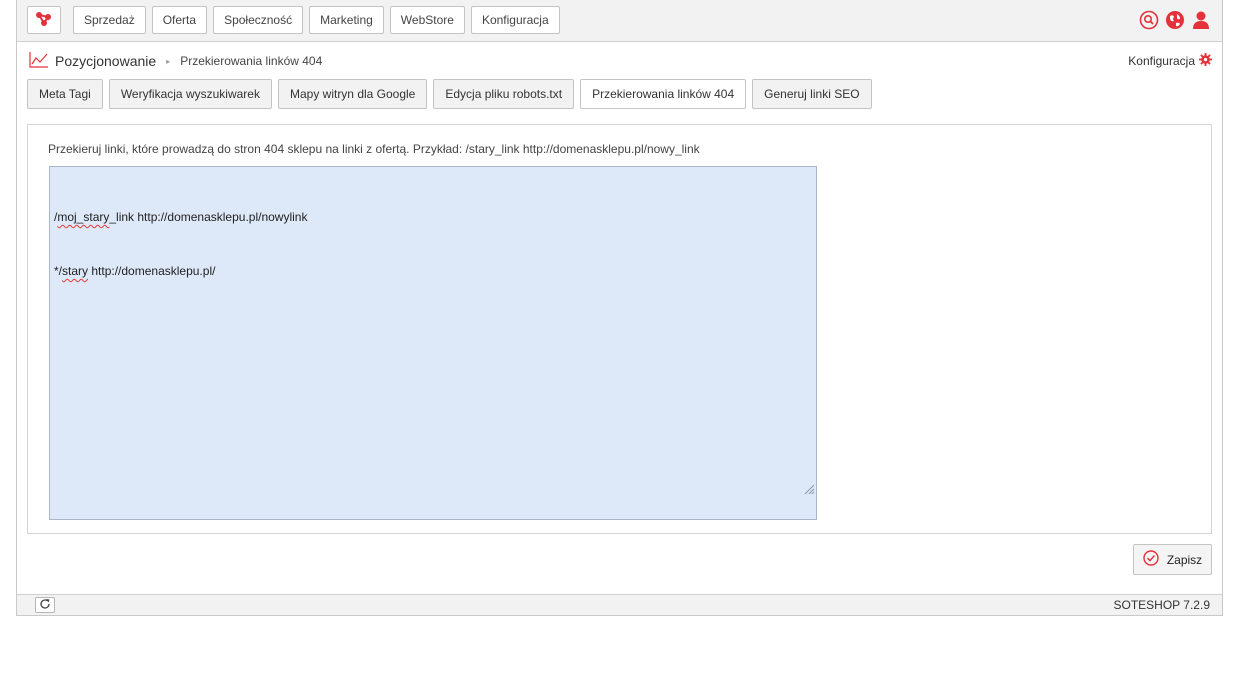  What do you see at coordinates (105, 61) in the screenshot?
I see `breadcrumb-title: Pozycjonowanie` at bounding box center [105, 61].